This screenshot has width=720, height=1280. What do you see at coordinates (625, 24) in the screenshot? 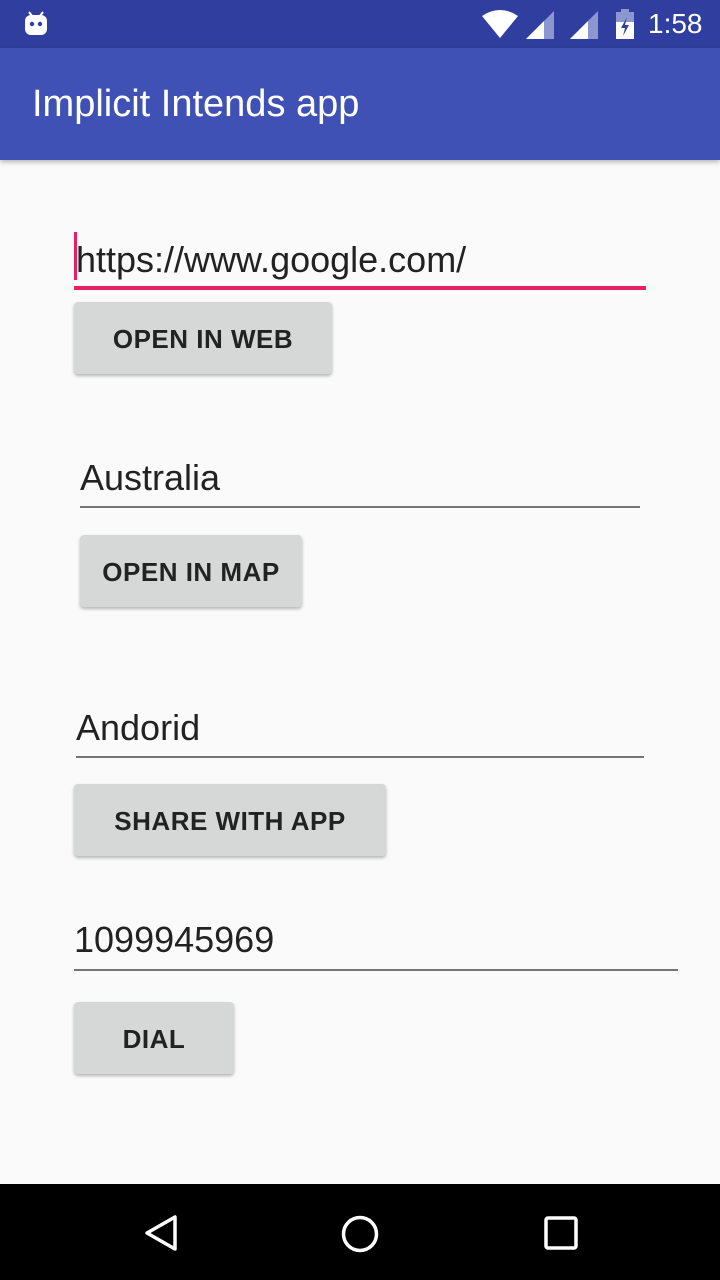
I see `battery-icon` at bounding box center [625, 24].